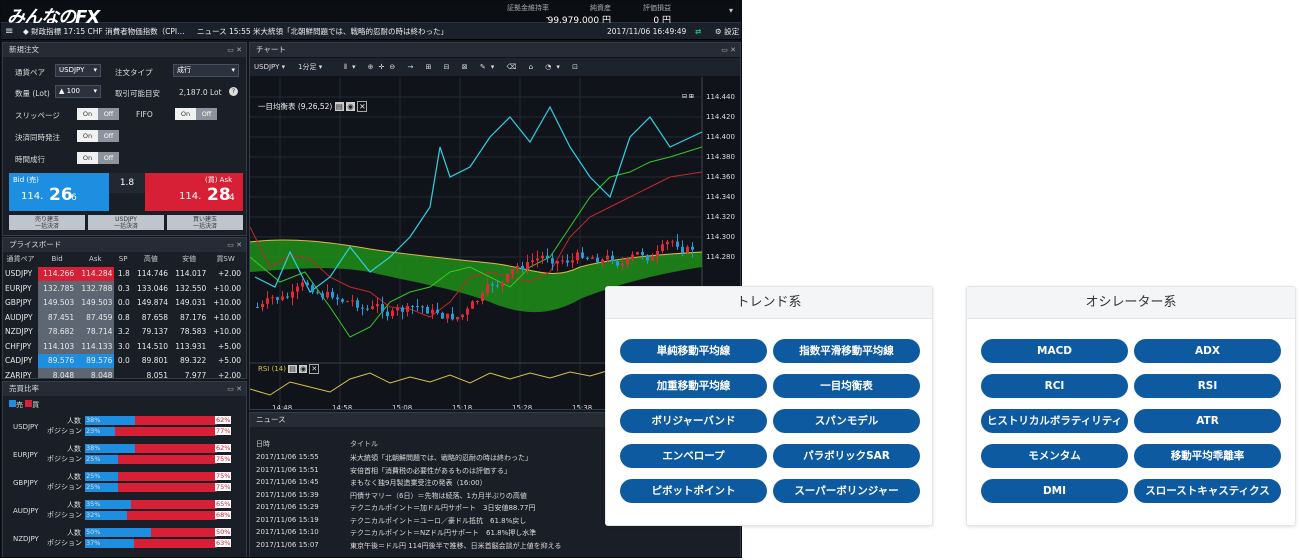 This screenshot has width=1300, height=560. I want to click on bid-cell: 149.503, so click(57, 302).